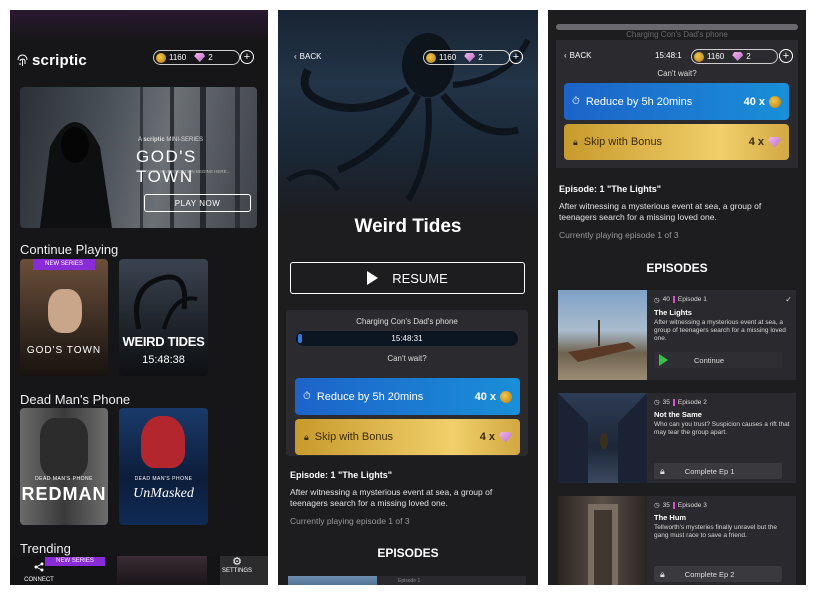 The width and height of the screenshot is (816, 595). I want to click on episode-heading: Episode: 1 "The Lights", so click(610, 189).